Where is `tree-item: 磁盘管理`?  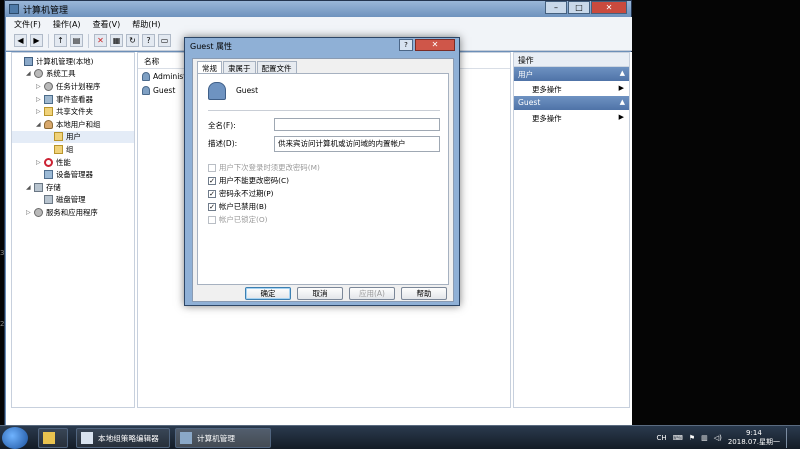 tree-item: 磁盘管理 is located at coordinates (73, 200).